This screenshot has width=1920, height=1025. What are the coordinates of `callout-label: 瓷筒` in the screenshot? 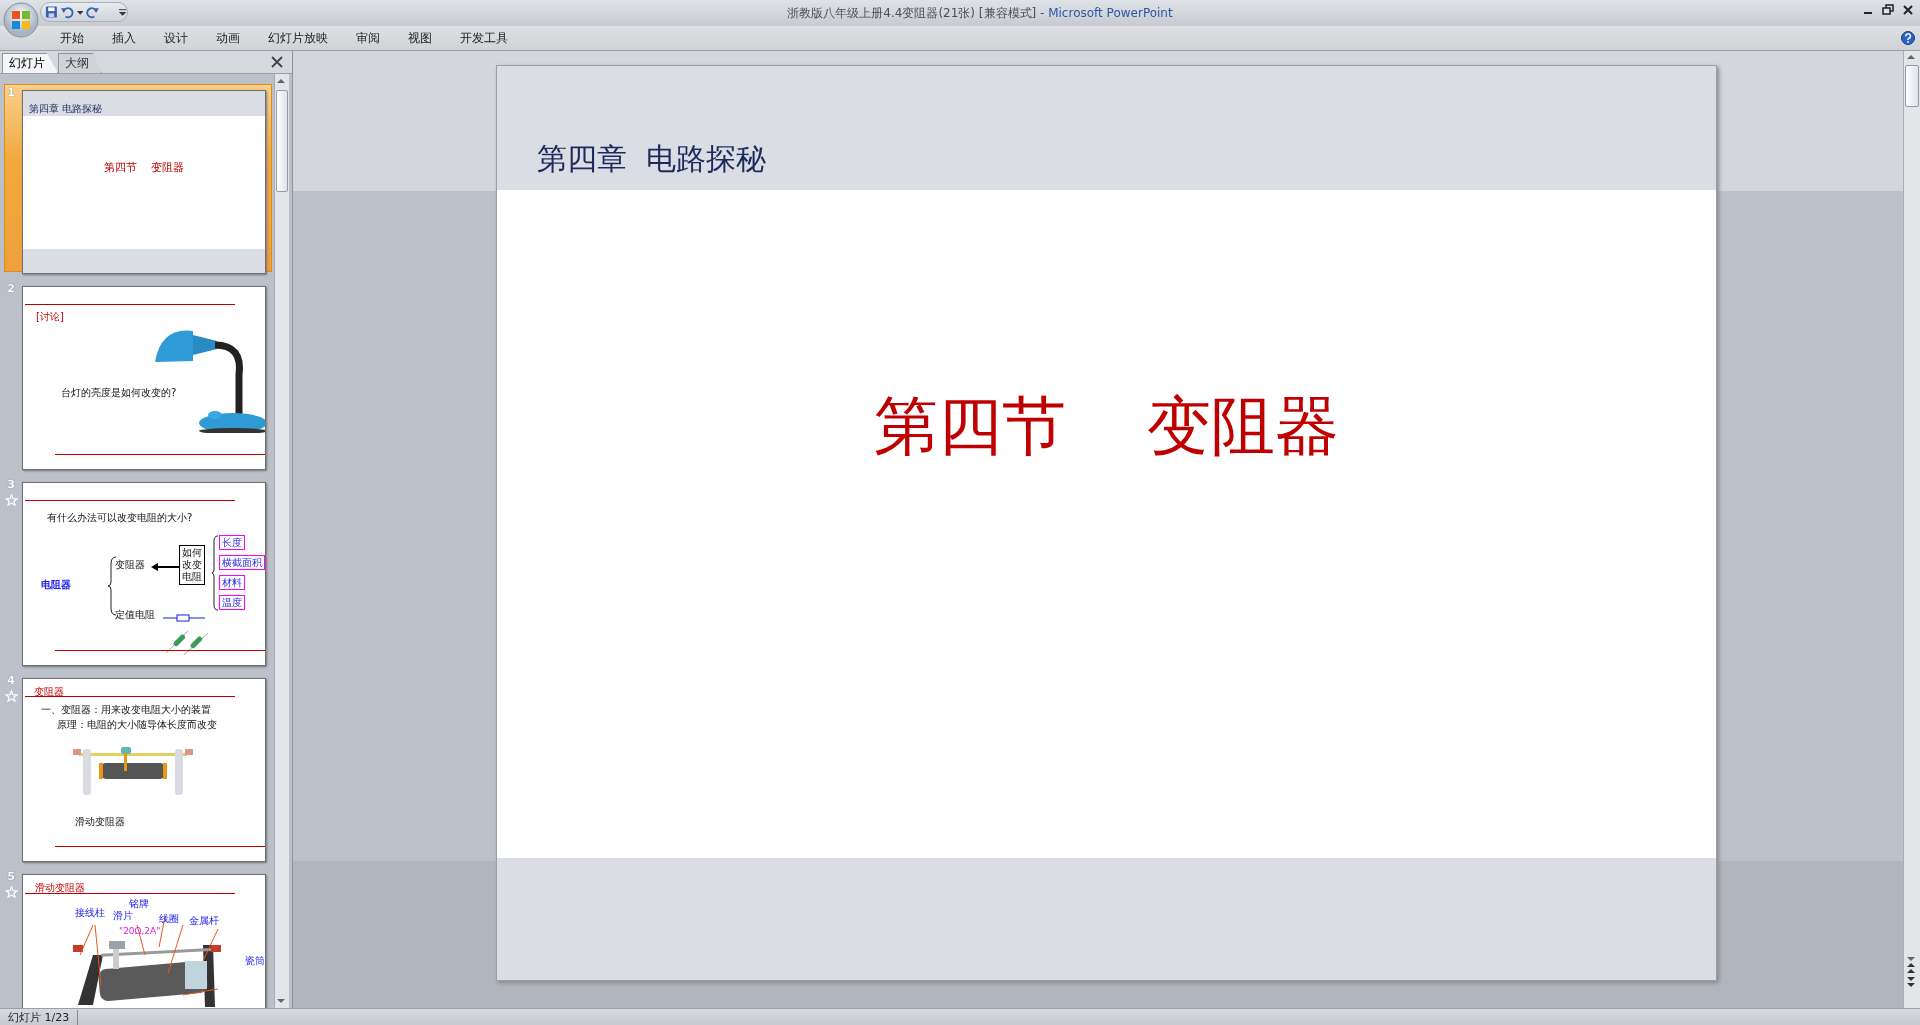 It's located at (255, 960).